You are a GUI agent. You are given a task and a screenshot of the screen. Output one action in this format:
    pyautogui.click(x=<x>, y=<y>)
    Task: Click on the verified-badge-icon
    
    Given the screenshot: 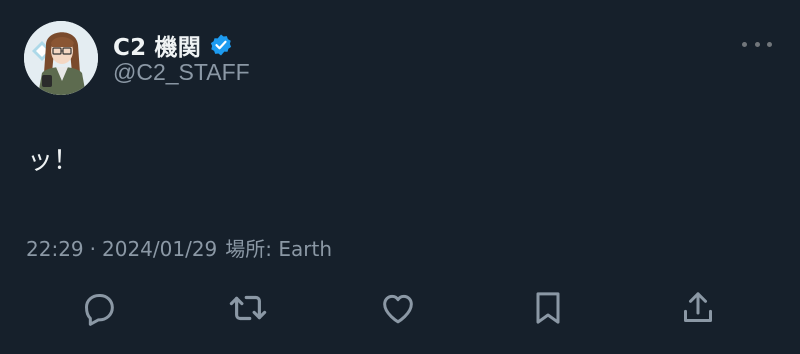 What is the action you would take?
    pyautogui.click(x=221, y=45)
    